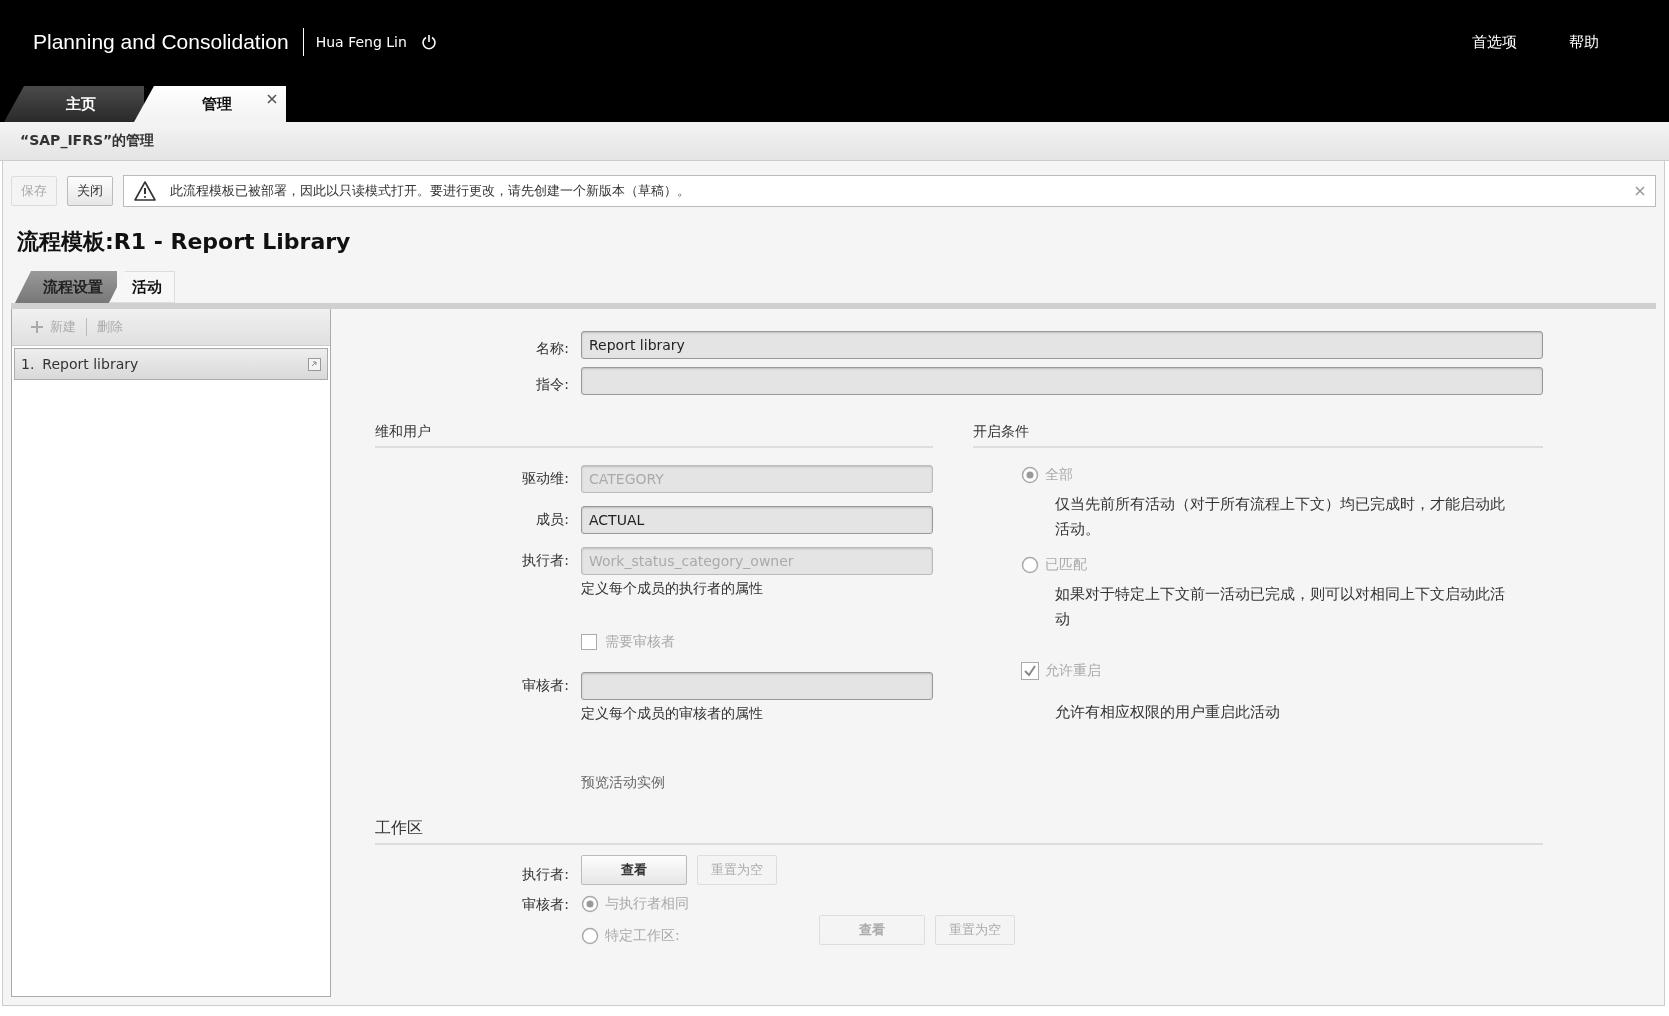 This screenshot has height=1016, width=1669. Describe the element at coordinates (142, 287) in the screenshot. I see `tab: 活动` at that location.